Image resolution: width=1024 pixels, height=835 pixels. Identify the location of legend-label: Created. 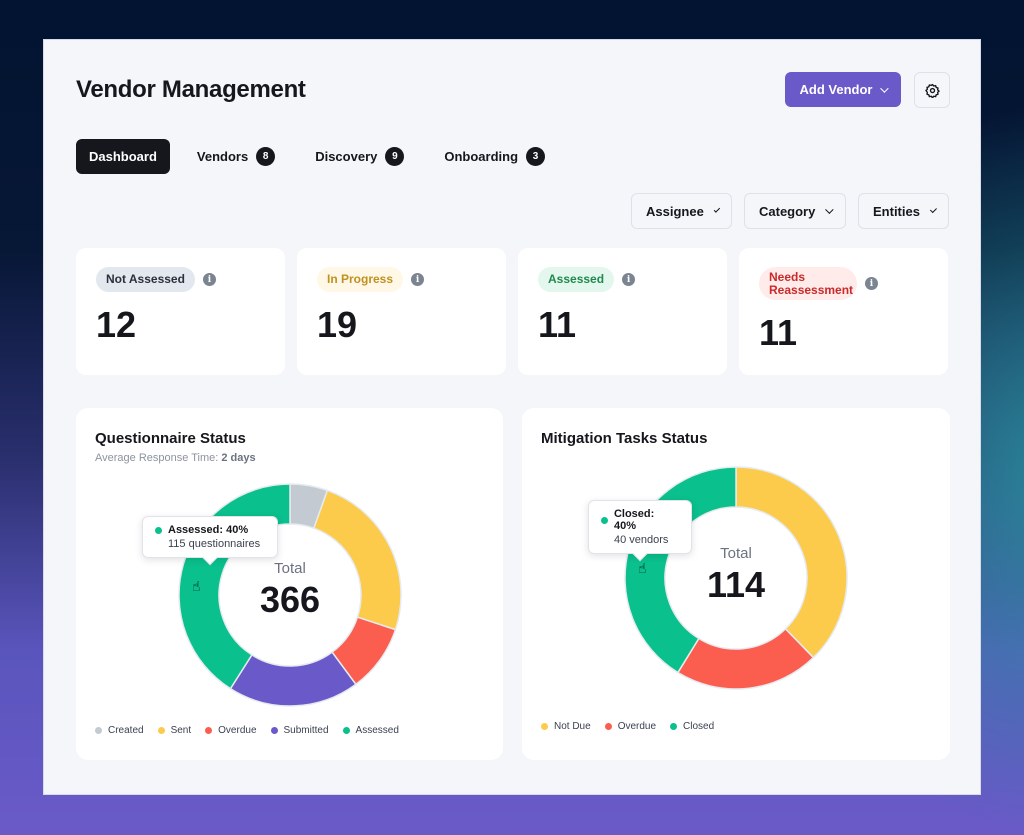
(126, 730).